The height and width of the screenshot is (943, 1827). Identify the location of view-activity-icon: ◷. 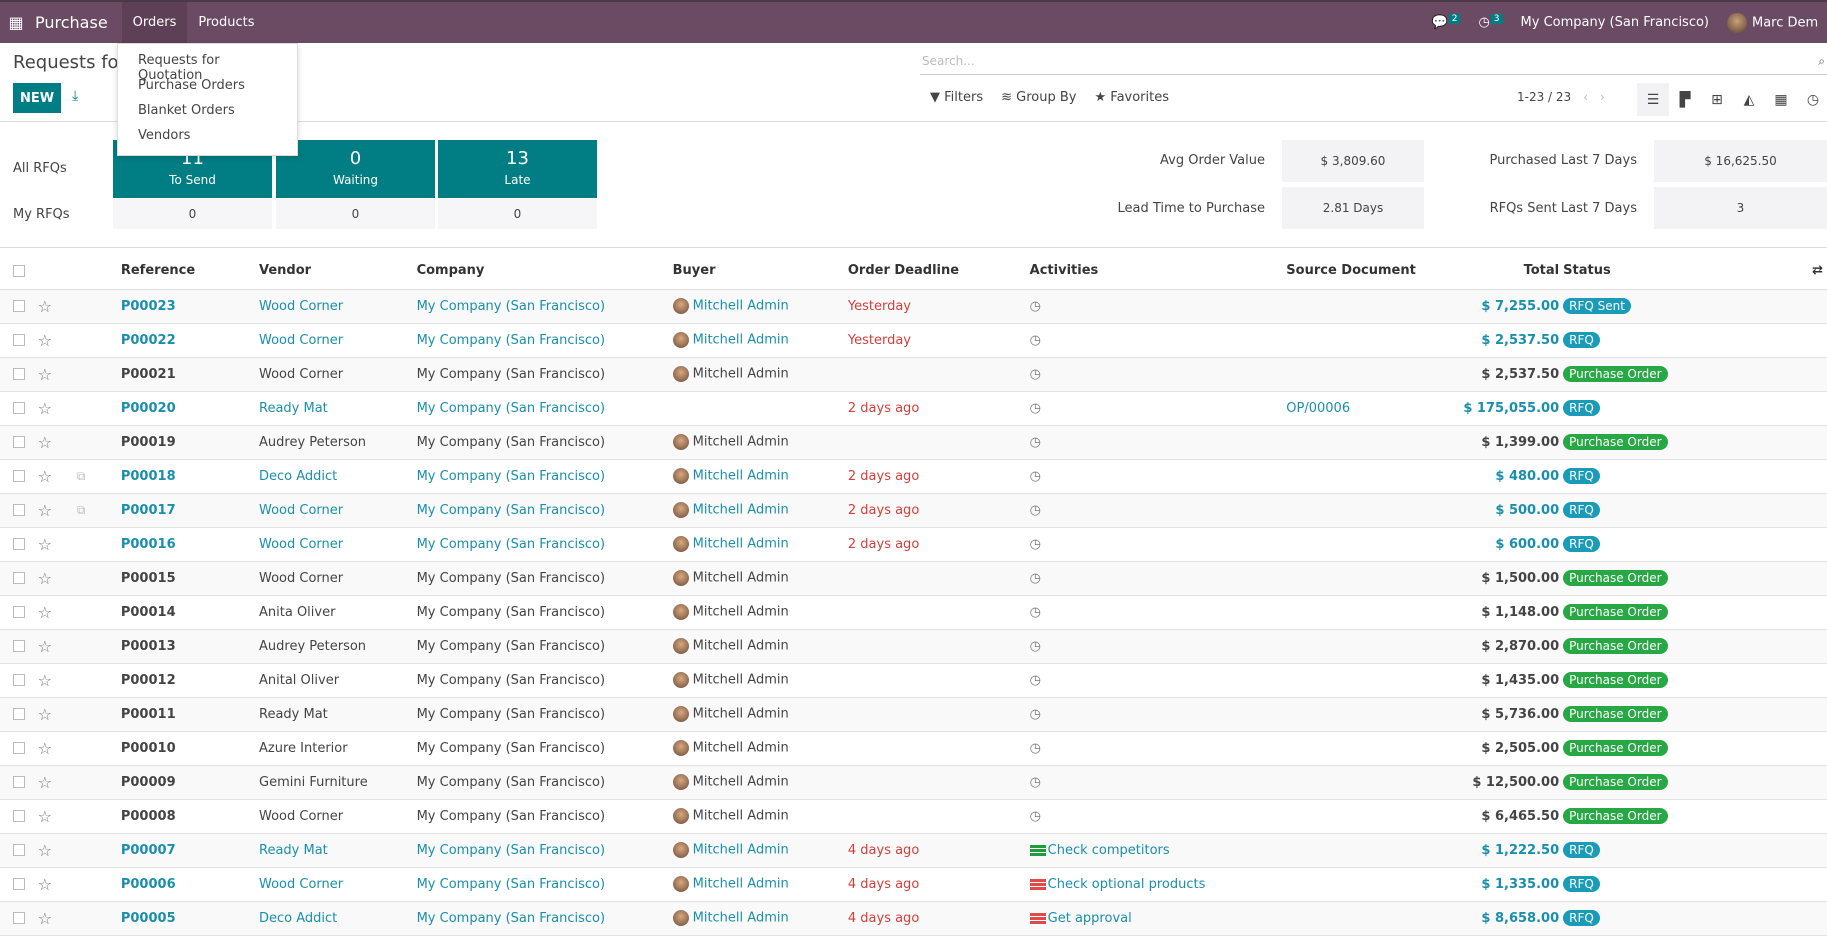
(1812, 99).